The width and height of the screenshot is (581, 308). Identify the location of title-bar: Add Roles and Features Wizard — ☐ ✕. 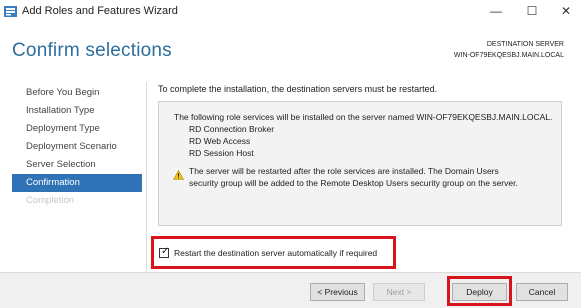
(290, 12).